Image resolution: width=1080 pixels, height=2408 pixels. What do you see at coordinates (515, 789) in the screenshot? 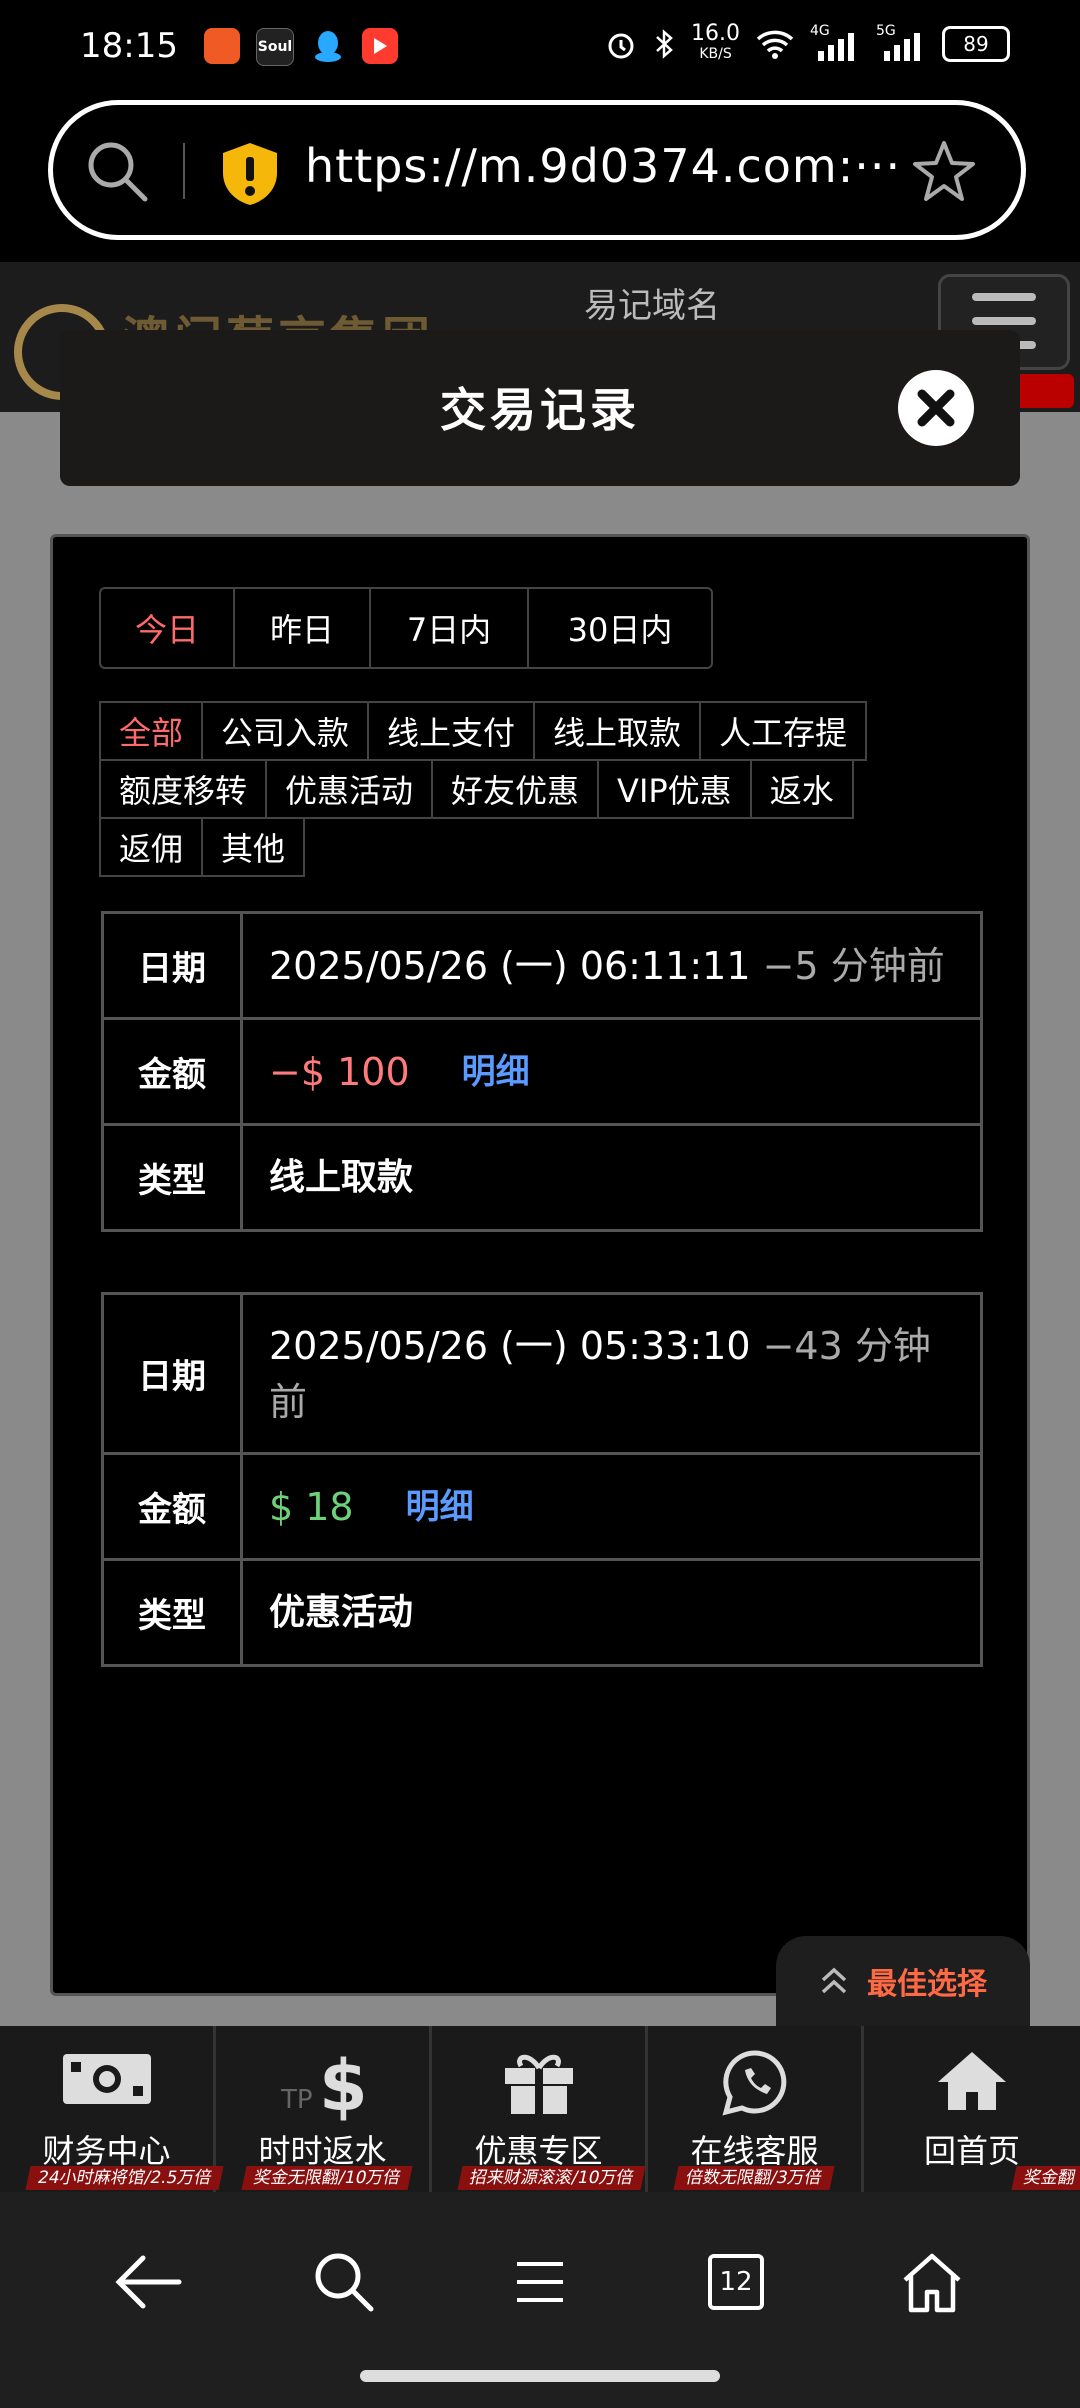
I see `category-friend-bonus: 好友优惠` at bounding box center [515, 789].